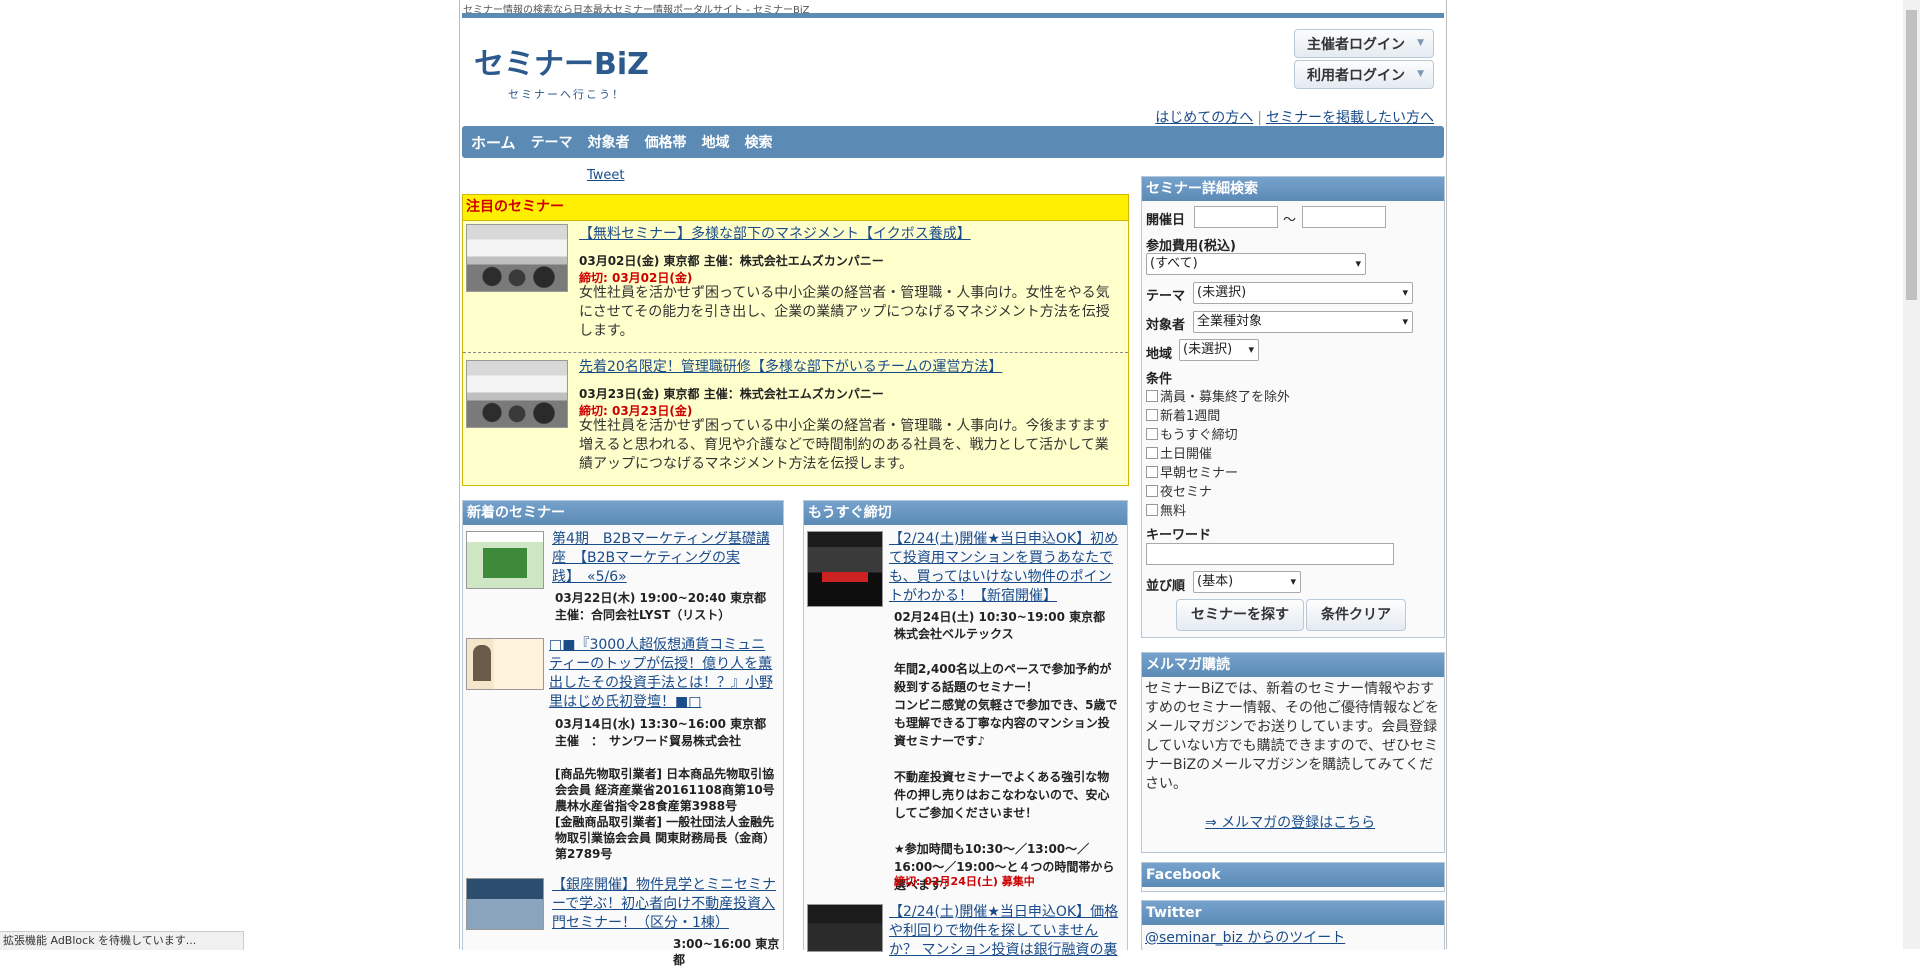  What do you see at coordinates (953, 15) in the screenshot?
I see `top-accent-bar` at bounding box center [953, 15].